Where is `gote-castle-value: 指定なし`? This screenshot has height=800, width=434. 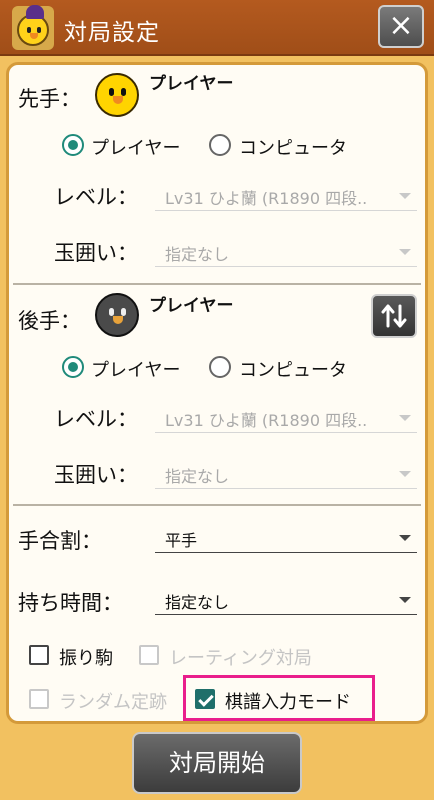 gote-castle-value: 指定なし is located at coordinates (197, 476).